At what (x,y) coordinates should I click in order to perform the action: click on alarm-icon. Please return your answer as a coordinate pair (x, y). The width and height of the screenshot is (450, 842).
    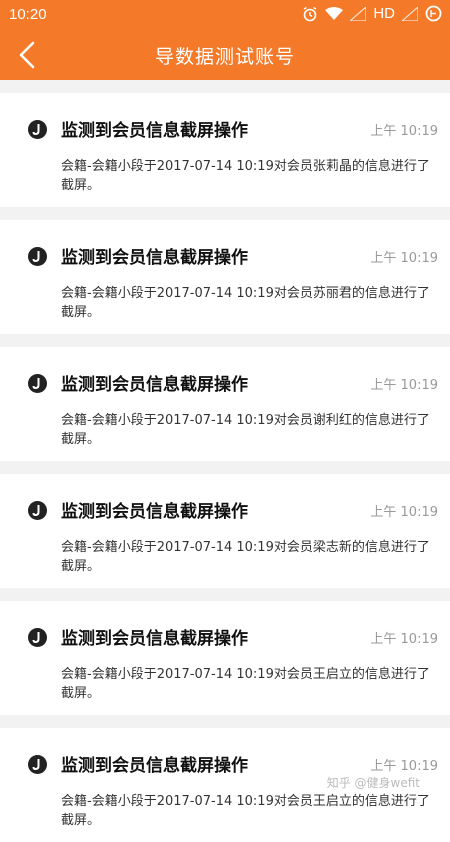
    Looking at the image, I should click on (310, 13).